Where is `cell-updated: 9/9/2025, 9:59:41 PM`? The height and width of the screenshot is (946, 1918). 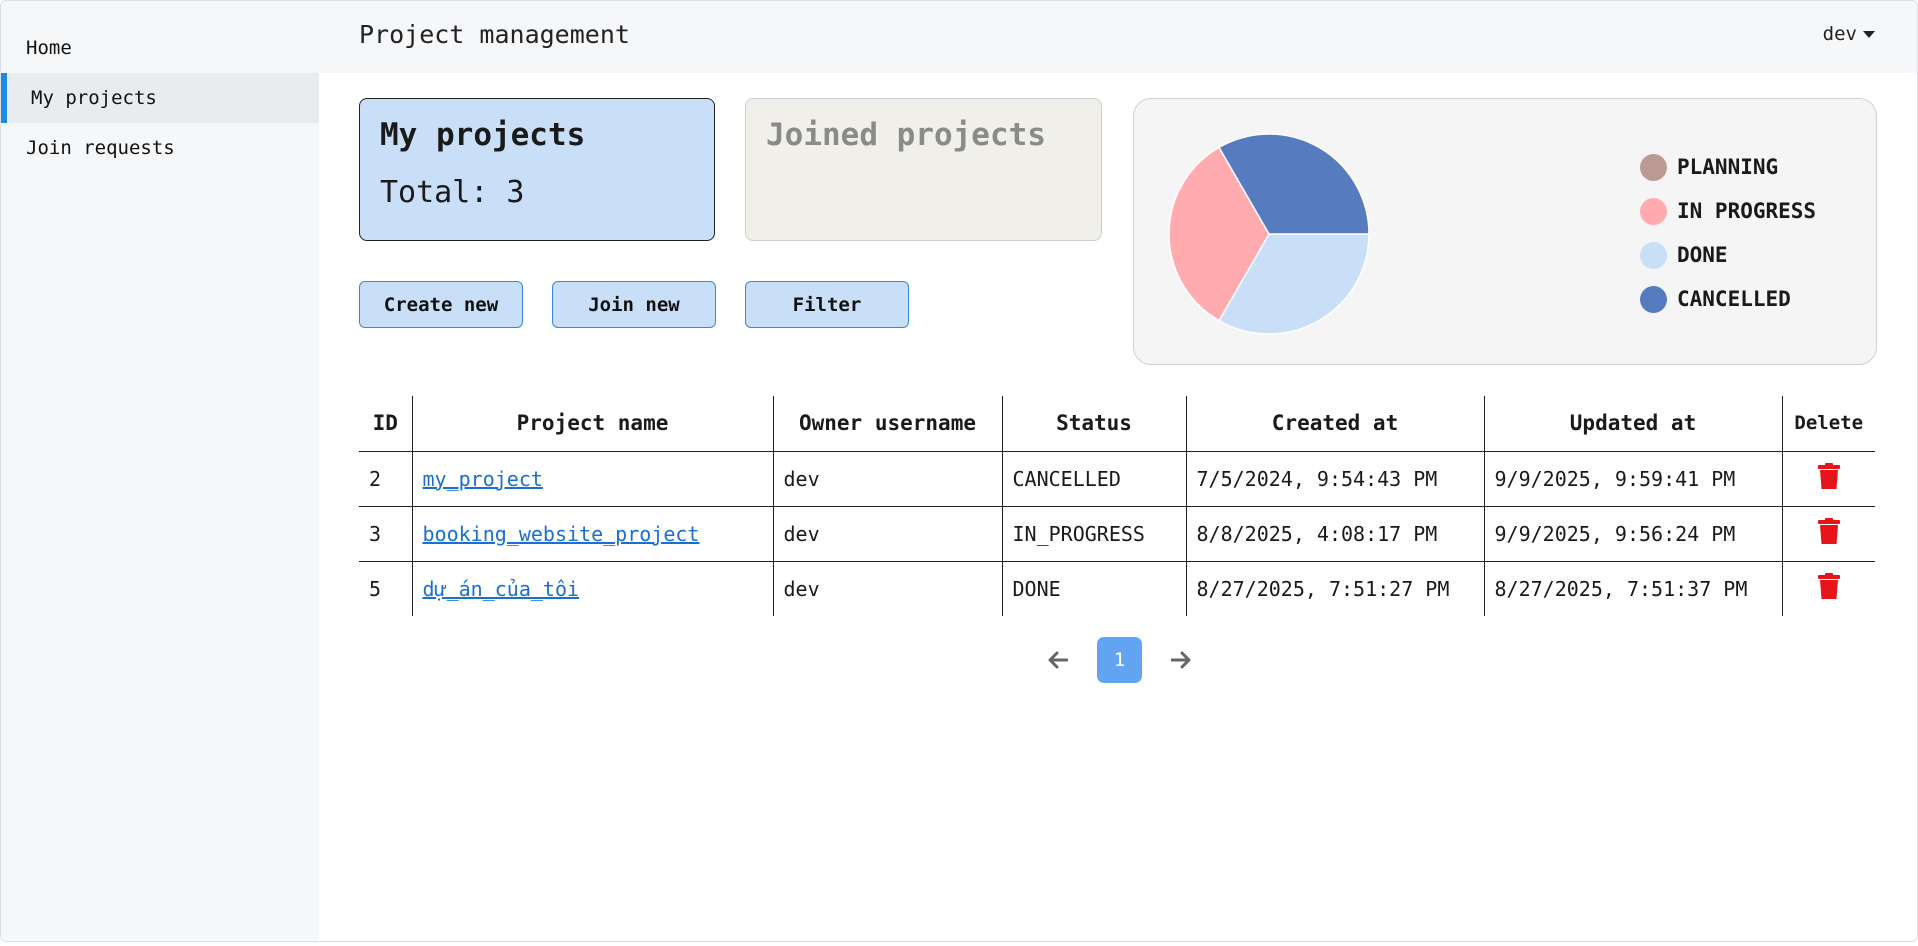 cell-updated: 9/9/2025, 9:59:41 PM is located at coordinates (1632, 479).